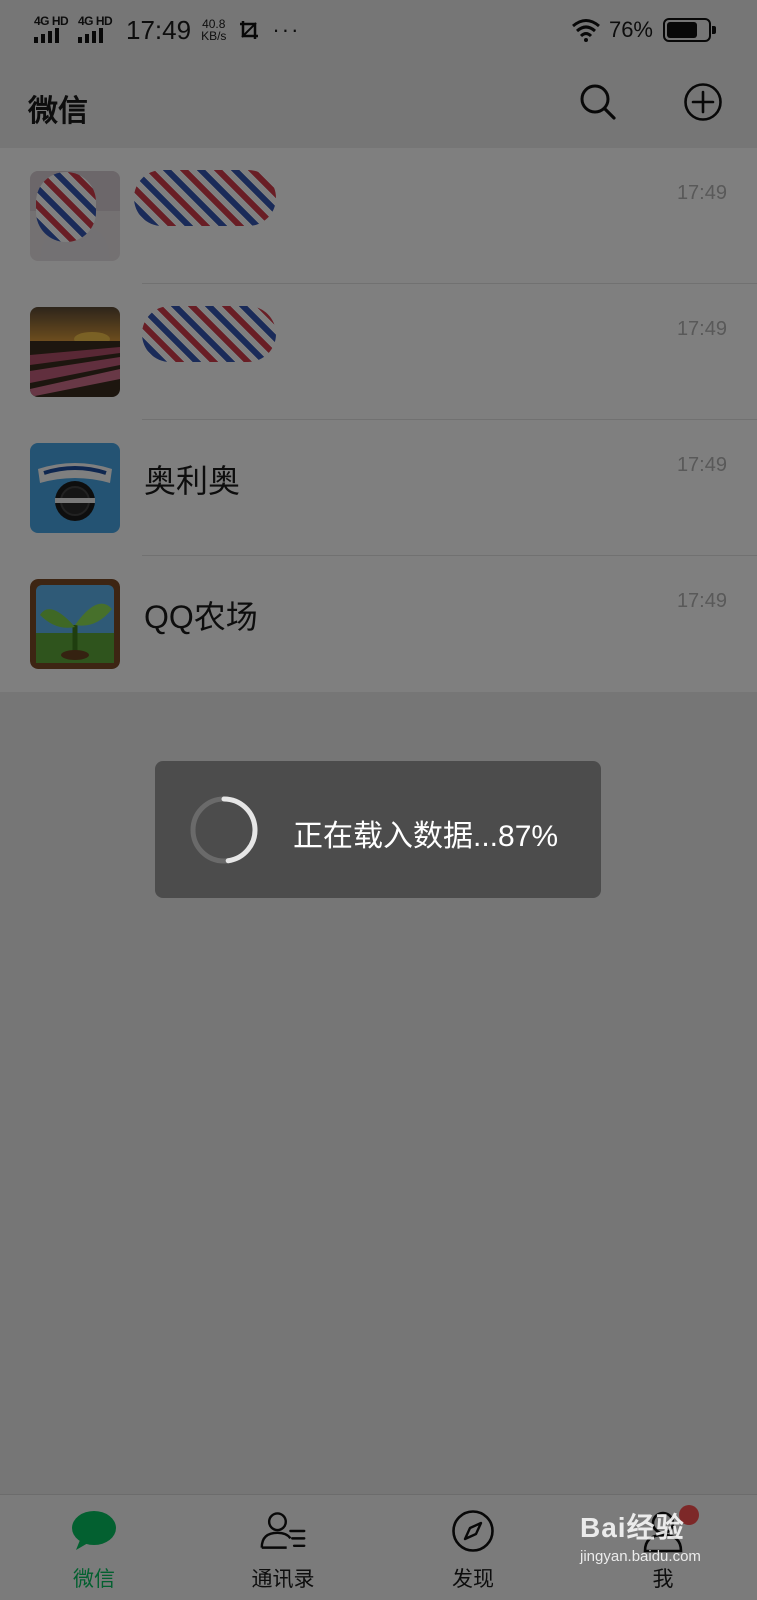  I want to click on baidu-jingyan-watermark: Bai经验 jingyan.baidu.com, so click(655, 1544).